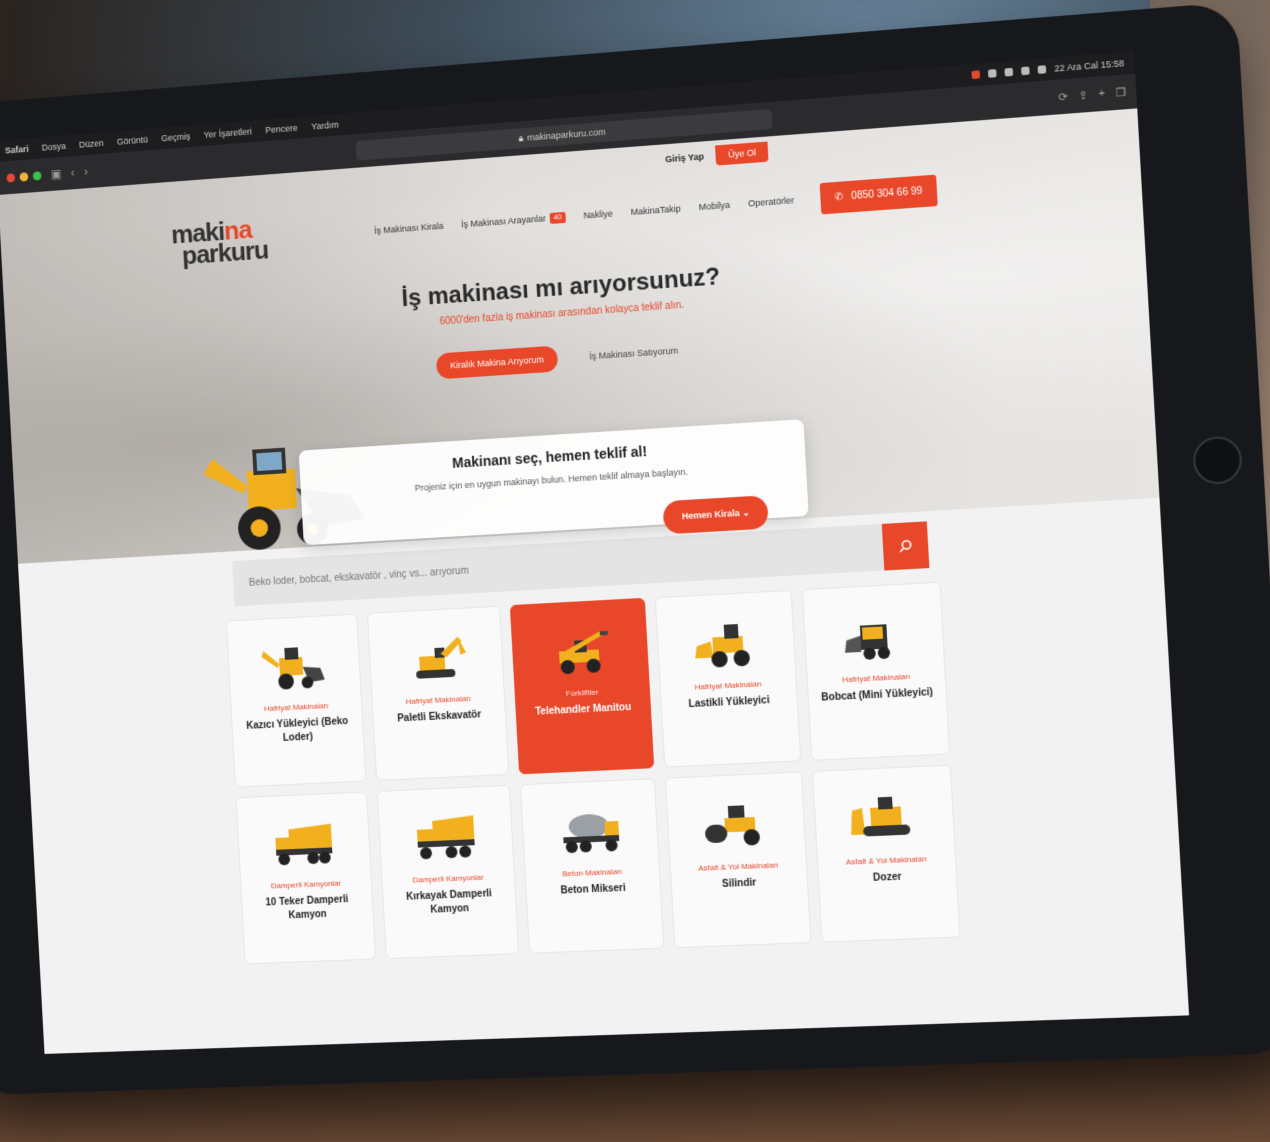  I want to click on menu-item: Yer İşaretleri, so click(227, 133).